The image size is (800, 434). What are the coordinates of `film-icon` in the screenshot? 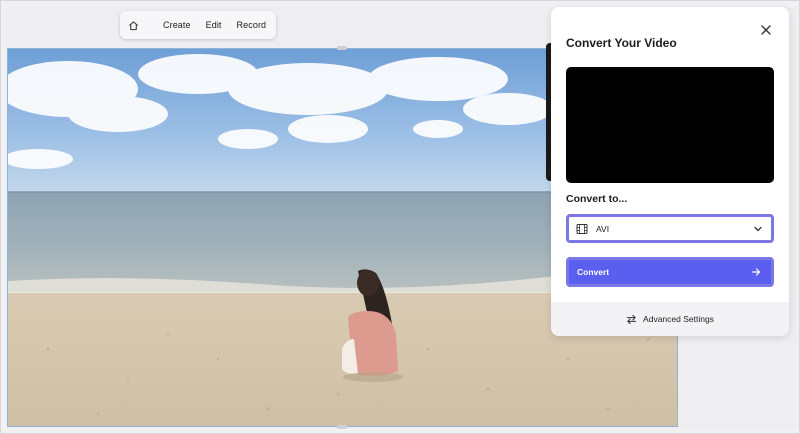 It's located at (582, 228).